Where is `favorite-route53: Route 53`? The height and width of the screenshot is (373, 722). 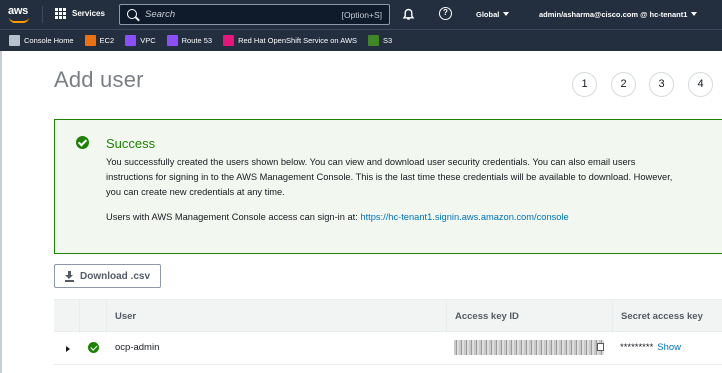 favorite-route53: Route 53 is located at coordinates (189, 40).